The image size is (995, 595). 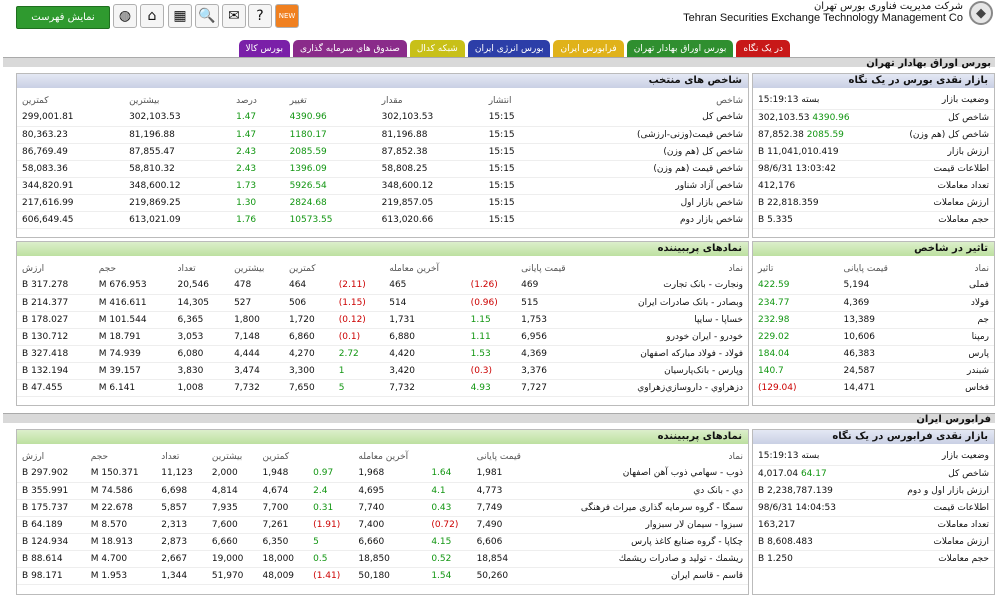 I want to click on symbol: فخاس, so click(x=977, y=387).